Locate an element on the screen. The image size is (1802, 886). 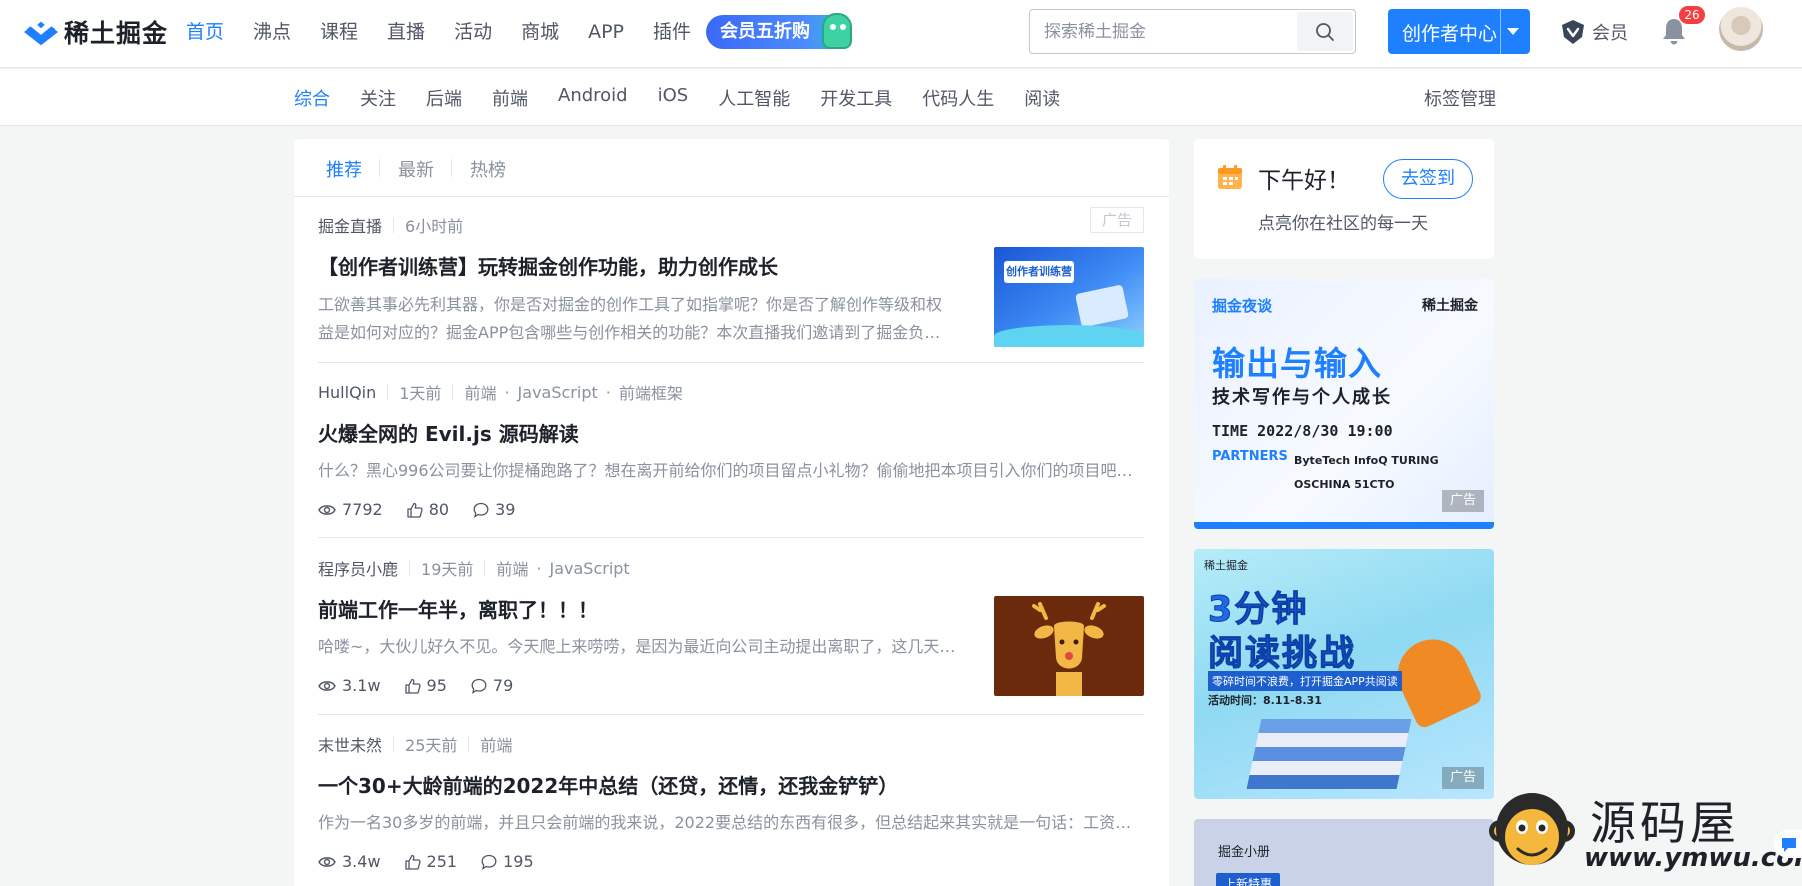
tab-divider is located at coordinates (451, 168).